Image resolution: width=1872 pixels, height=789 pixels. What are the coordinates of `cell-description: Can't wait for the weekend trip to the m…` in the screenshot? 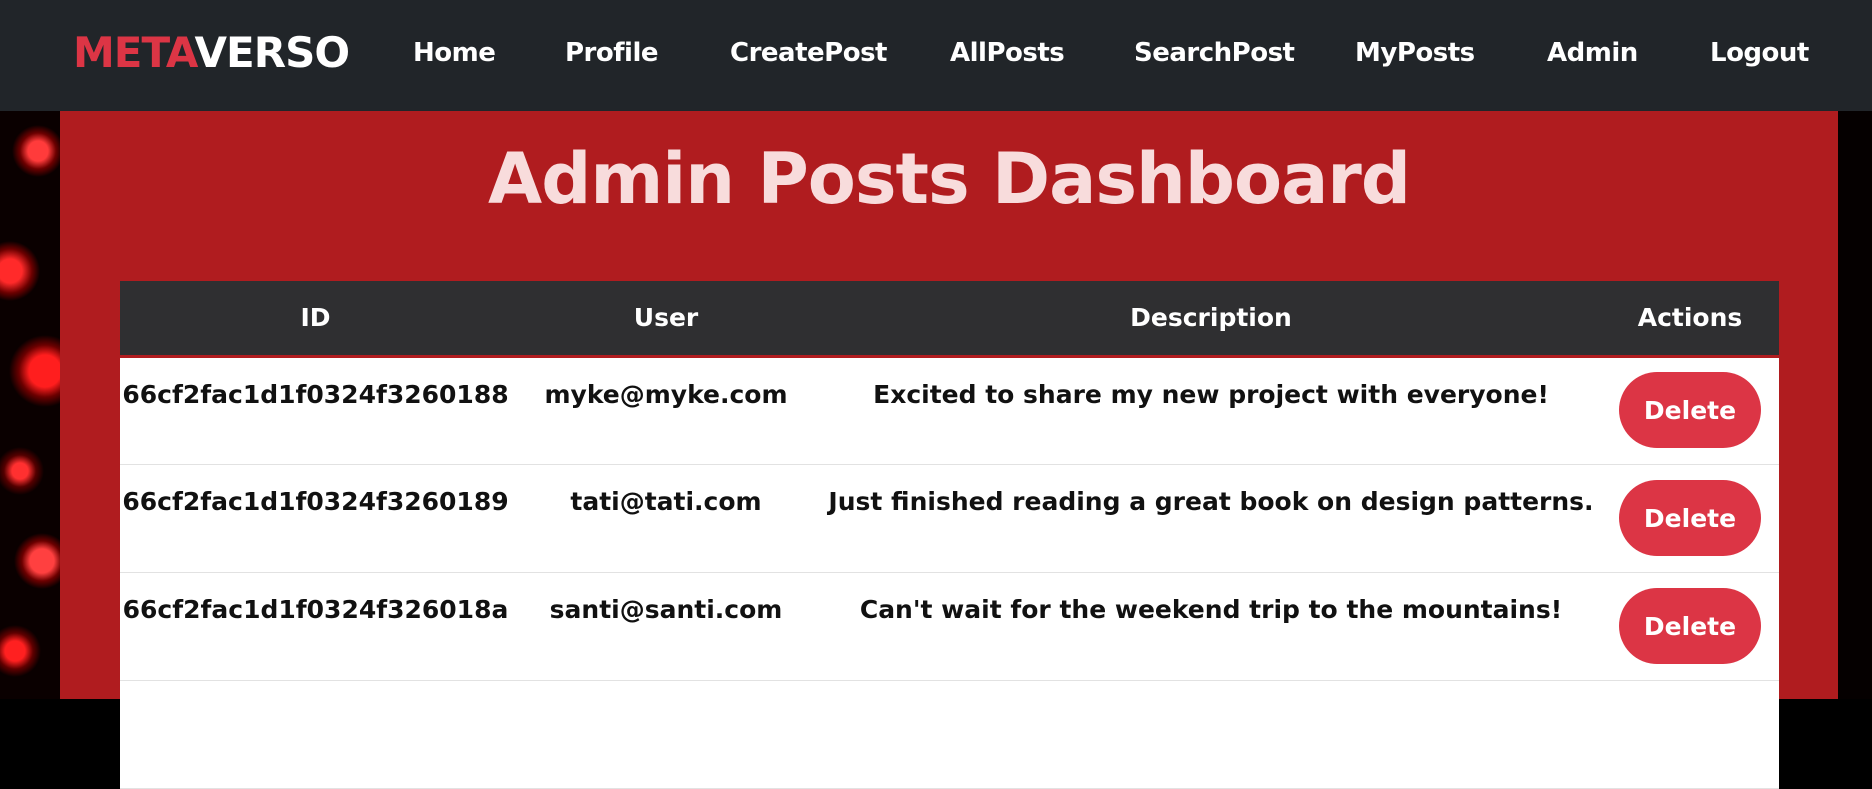 It's located at (1211, 609).